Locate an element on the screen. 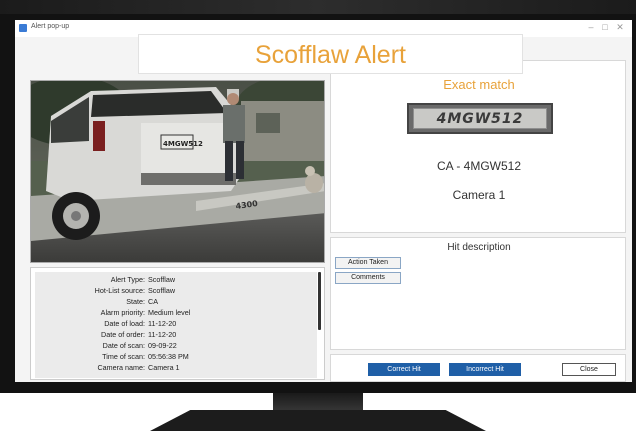  details-scrollbar is located at coordinates (319, 301).